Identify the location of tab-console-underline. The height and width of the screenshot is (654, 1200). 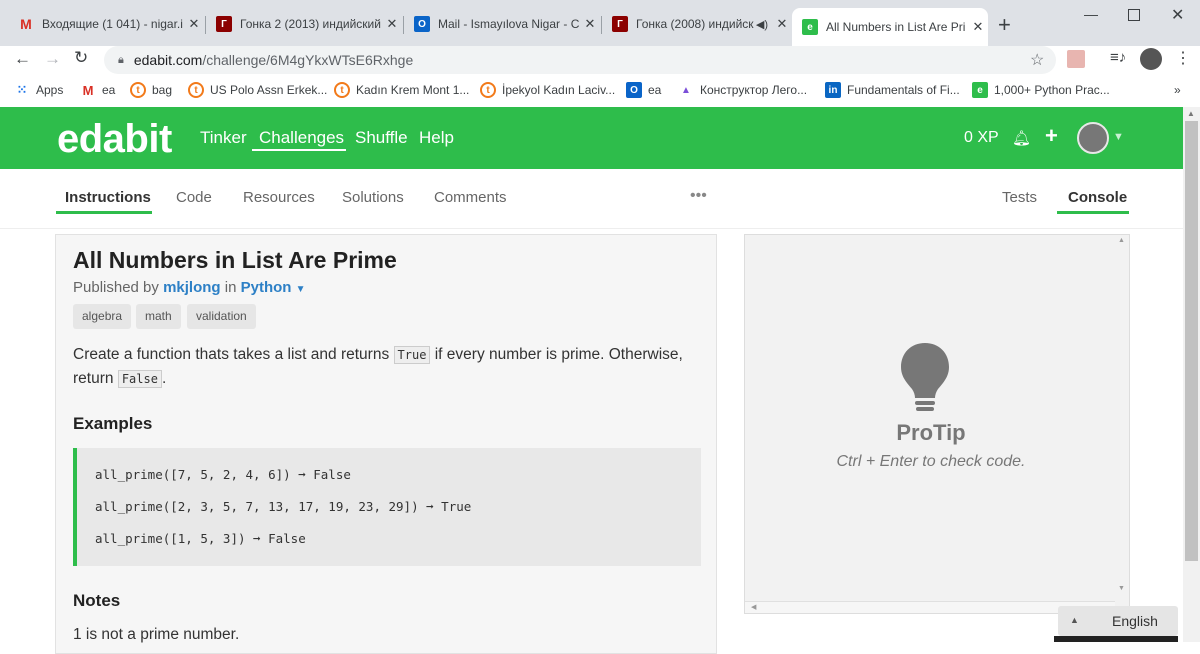
(1093, 212).